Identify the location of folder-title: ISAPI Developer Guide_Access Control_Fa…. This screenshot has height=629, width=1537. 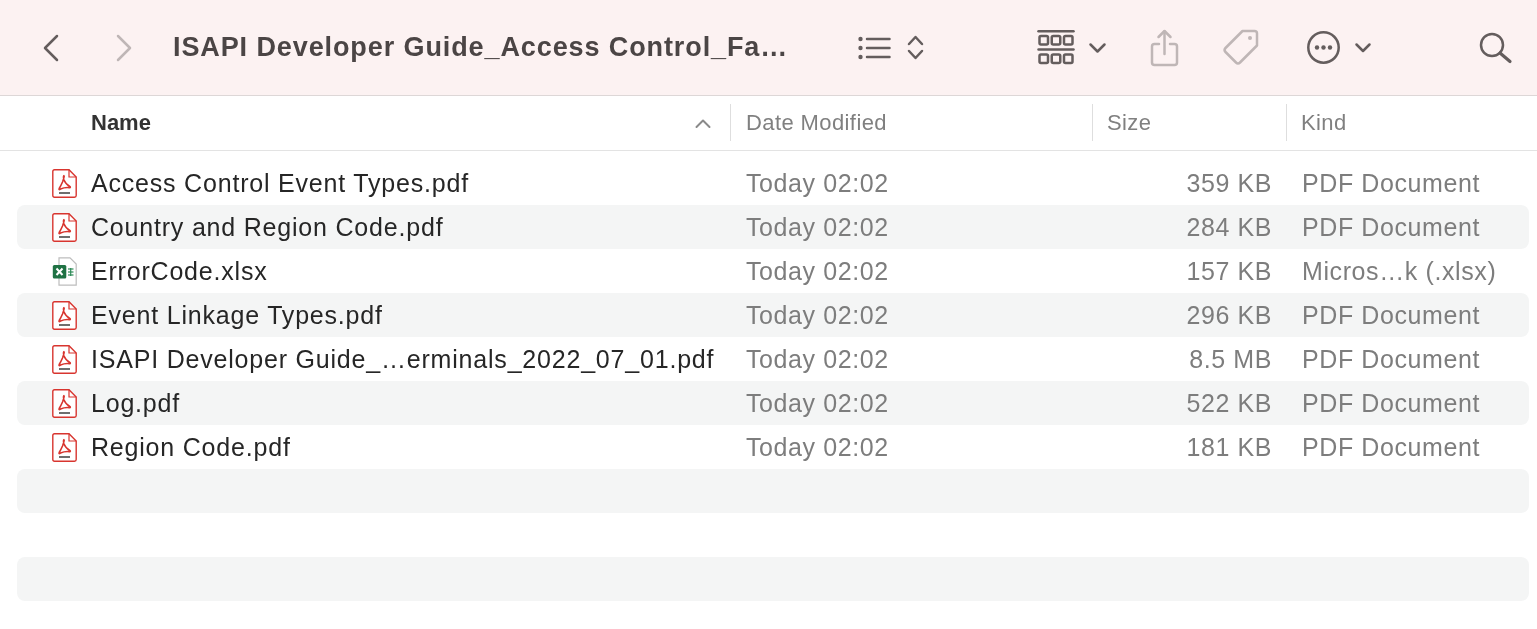
(481, 47).